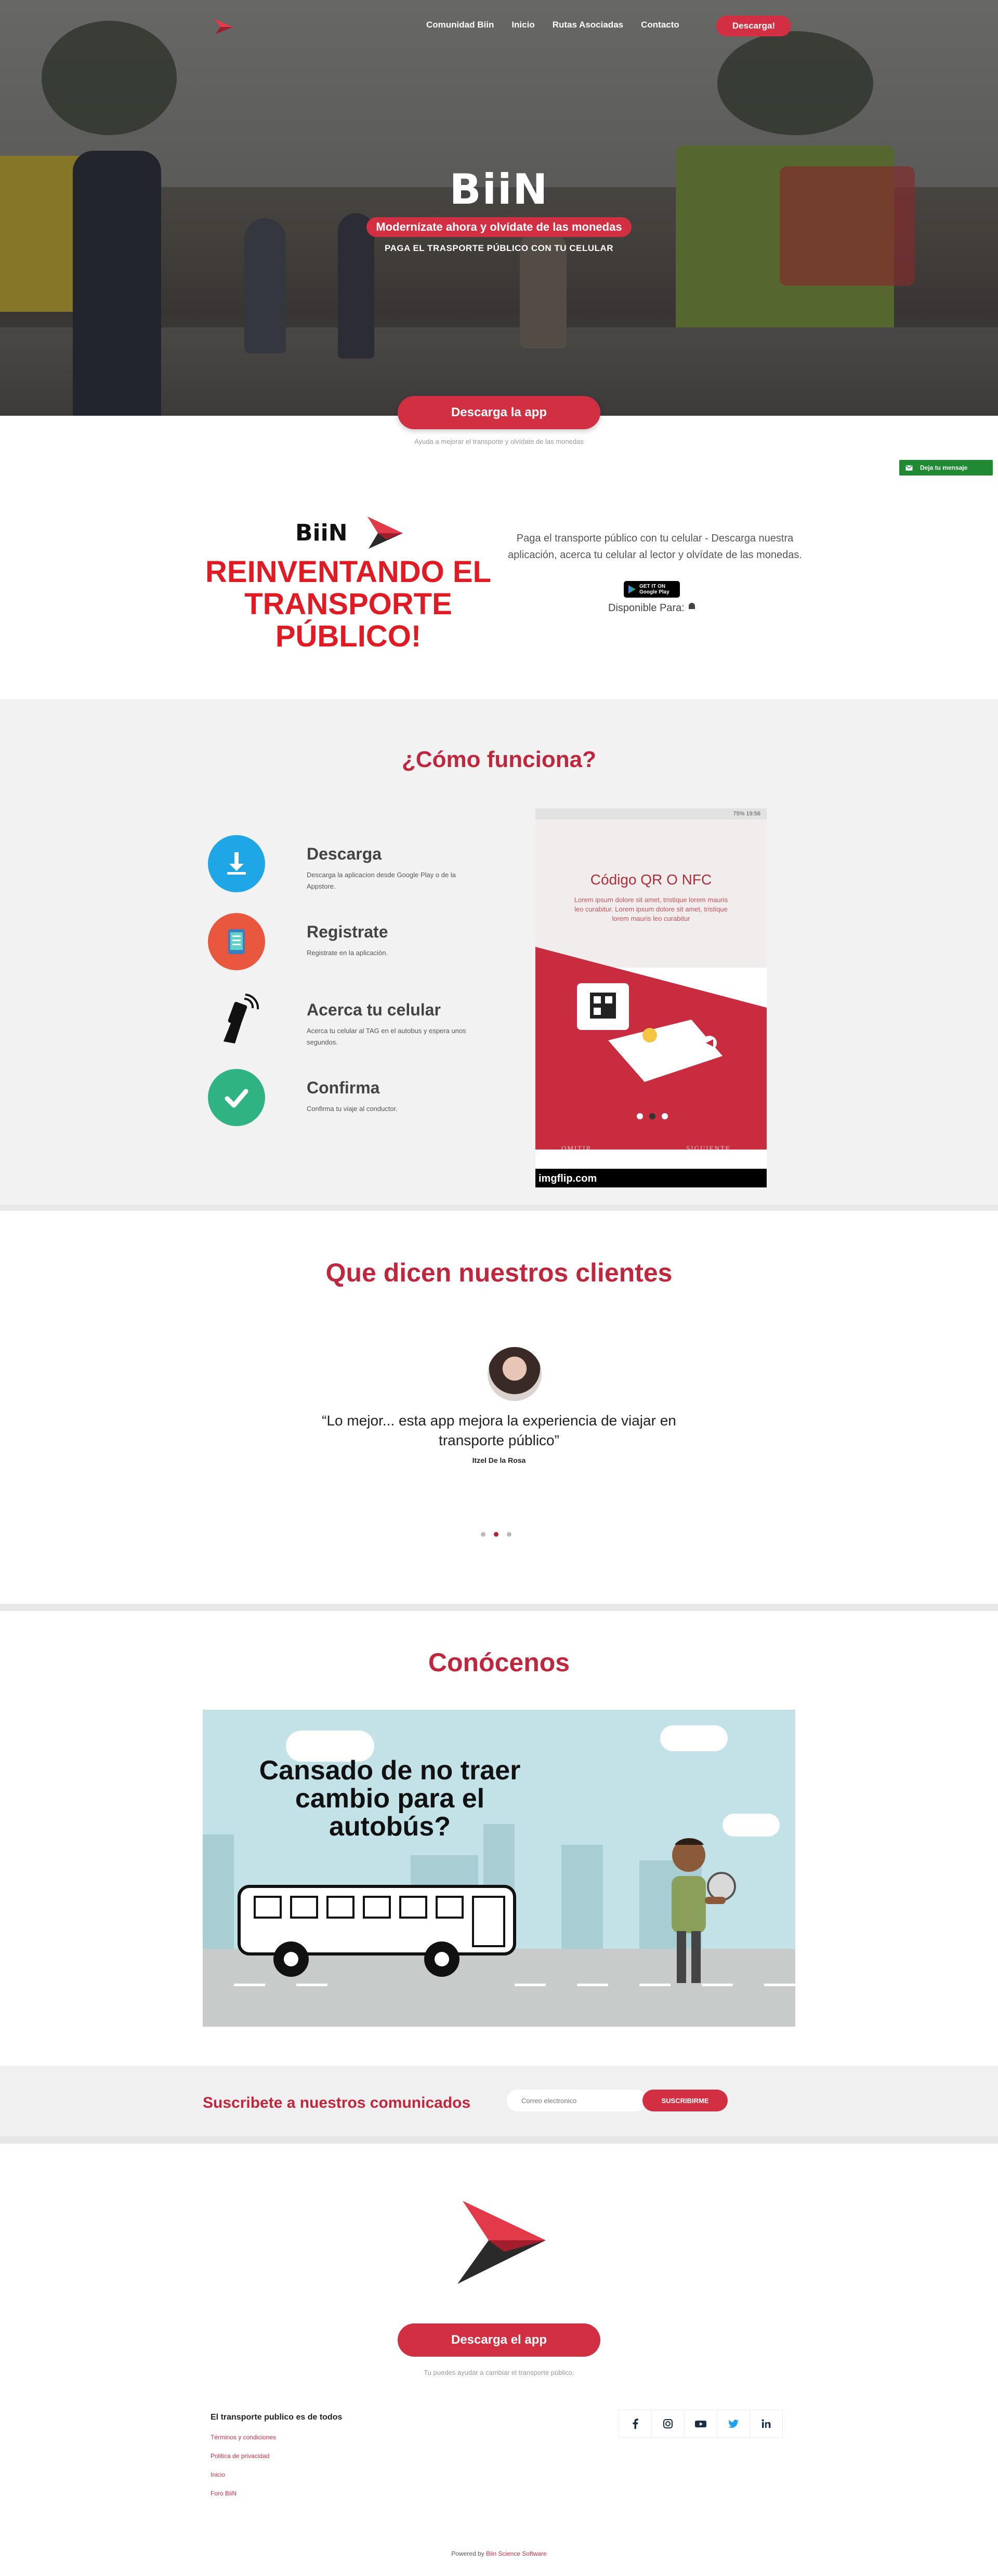 The image size is (998, 2576). I want to click on email-input, so click(577, 2100).